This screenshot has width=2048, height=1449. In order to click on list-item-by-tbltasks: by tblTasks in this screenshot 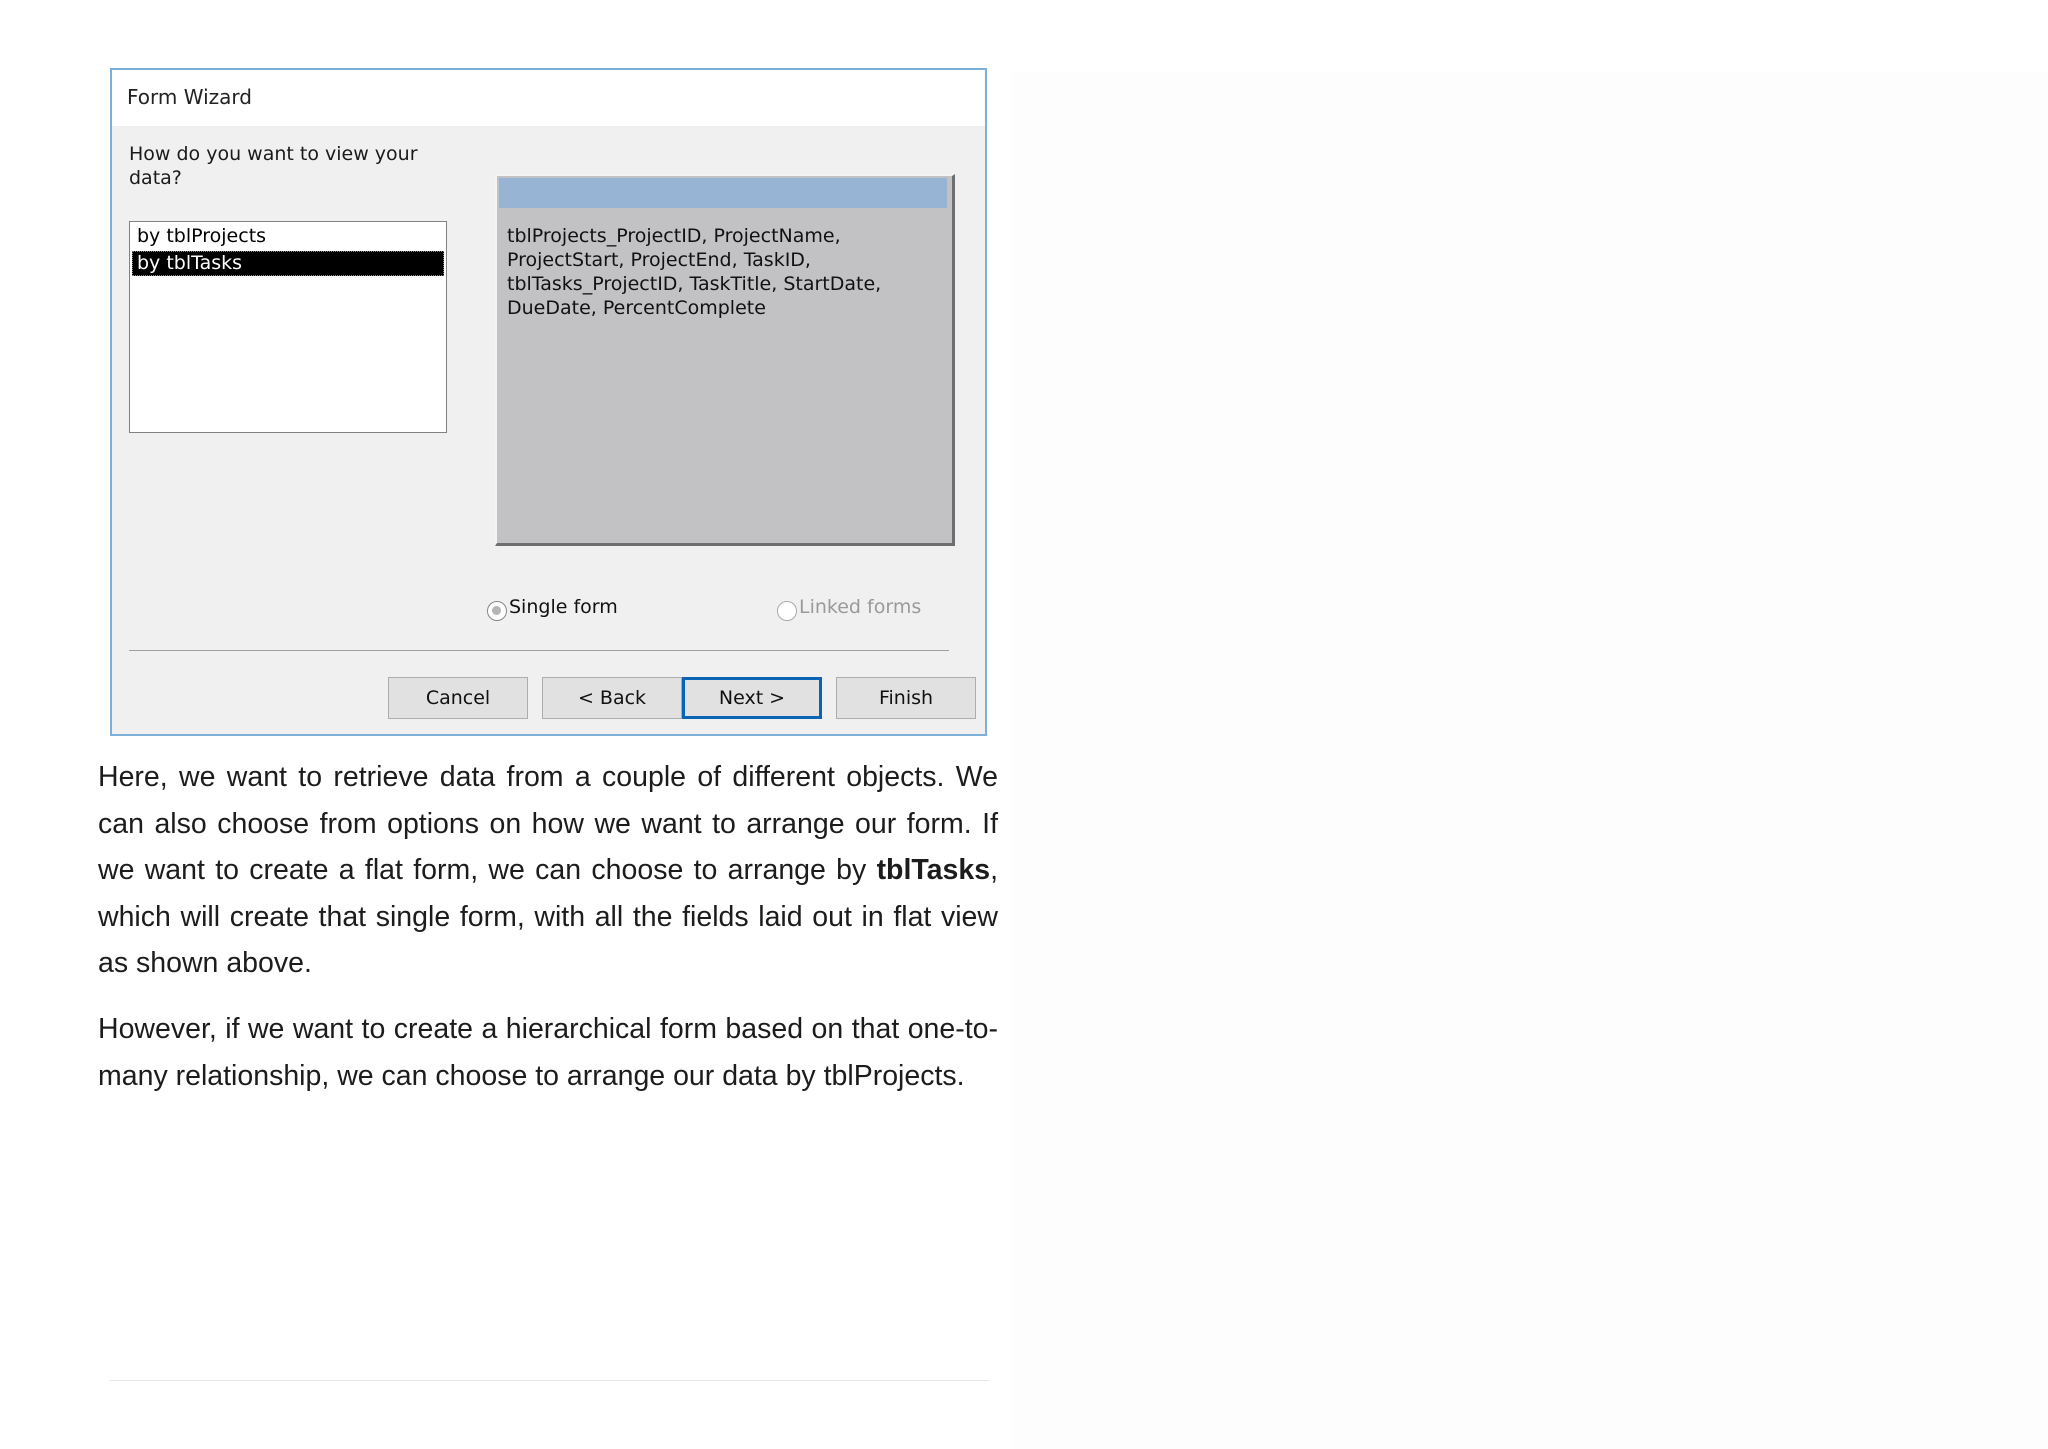, I will do `click(288, 263)`.